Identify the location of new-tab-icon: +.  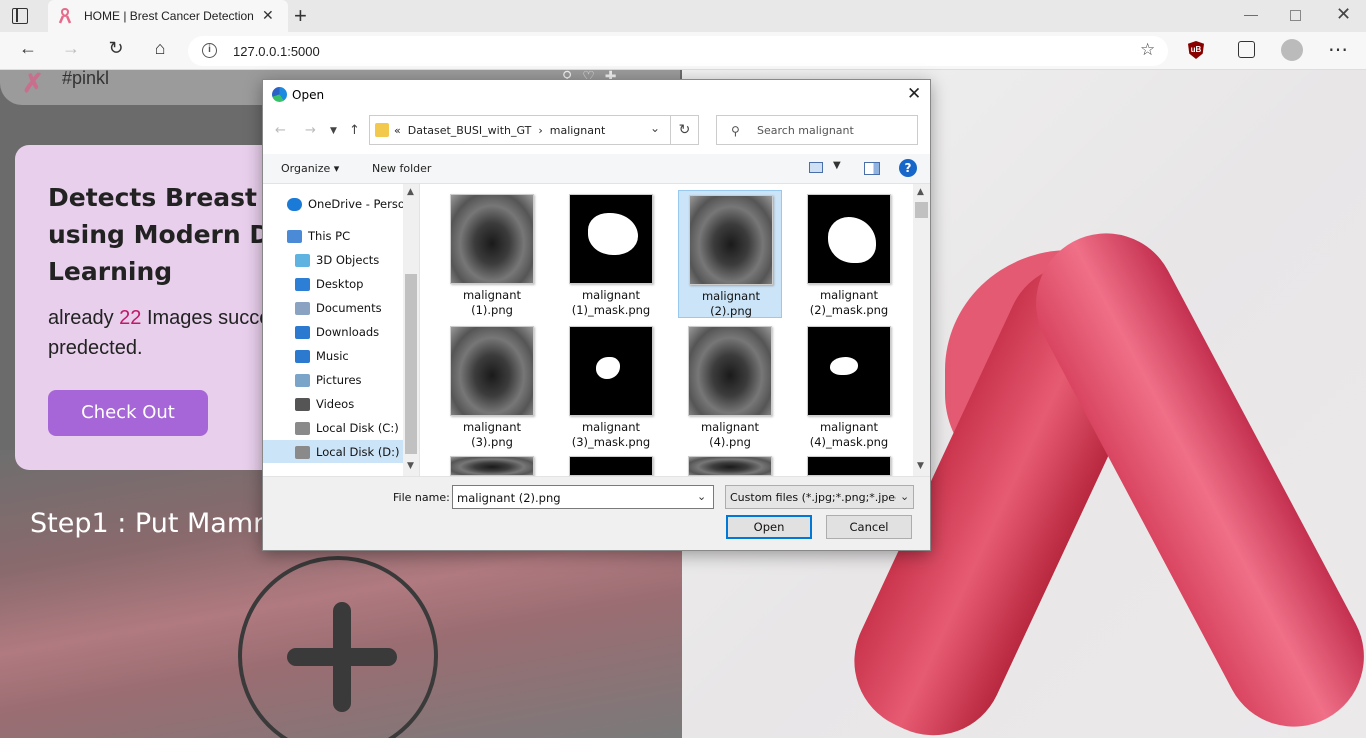
(300, 16).